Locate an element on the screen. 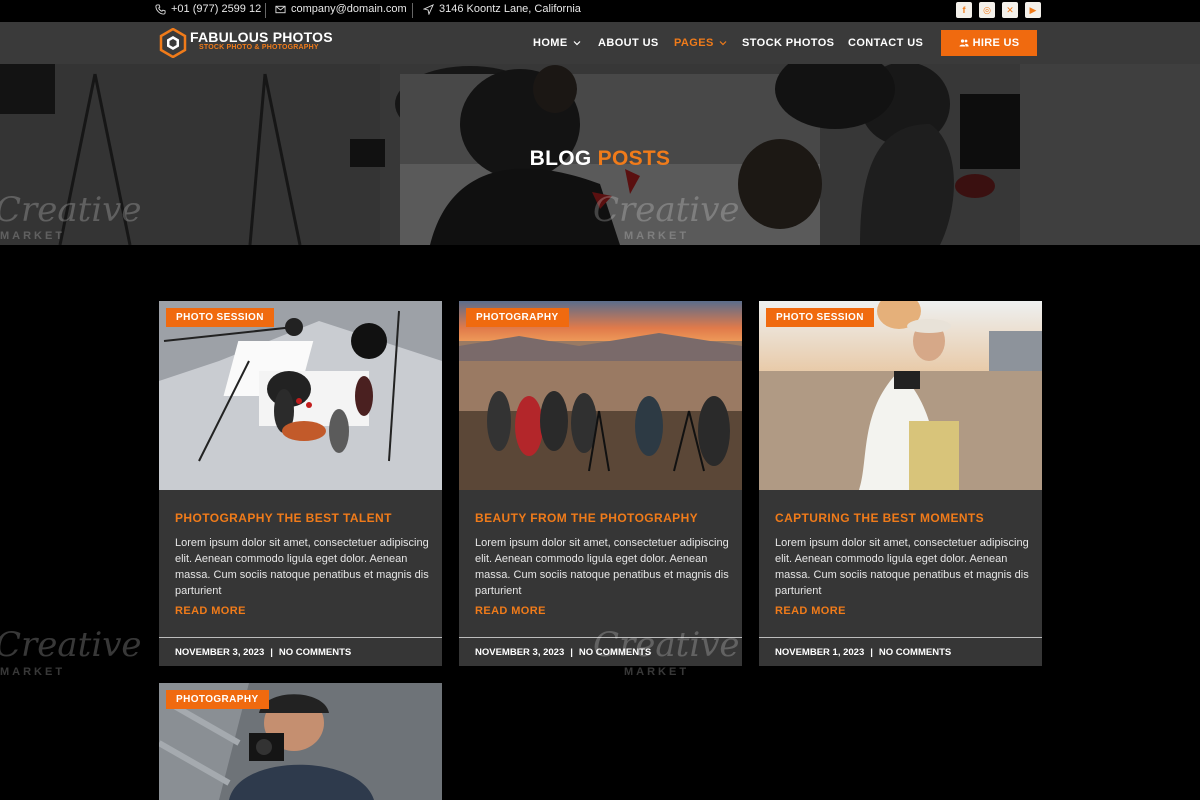 The width and height of the screenshot is (1200, 800). nav-contact-us-label: CONTACT US is located at coordinates (886, 43).